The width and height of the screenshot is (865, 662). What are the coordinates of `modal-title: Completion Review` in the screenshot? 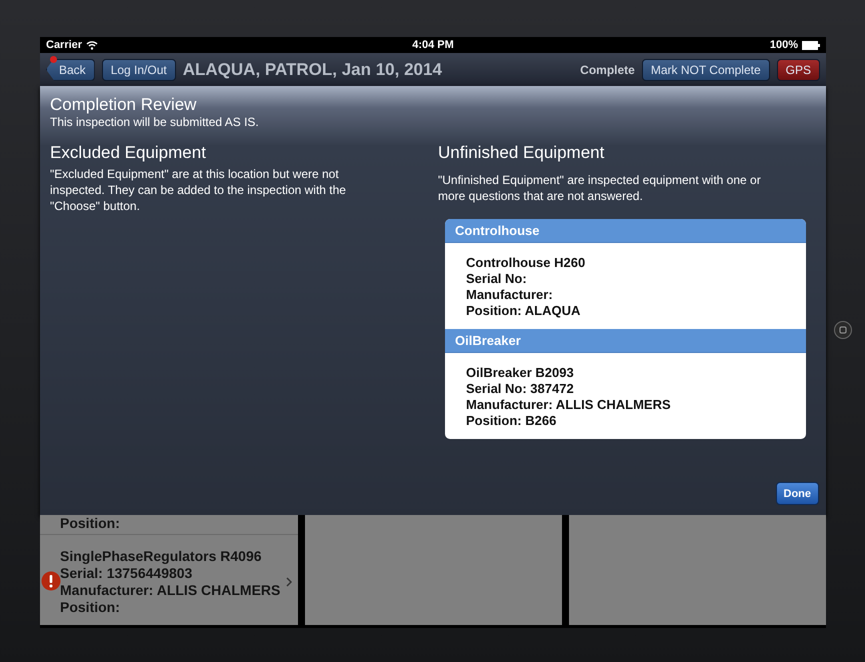 It's located at (124, 105).